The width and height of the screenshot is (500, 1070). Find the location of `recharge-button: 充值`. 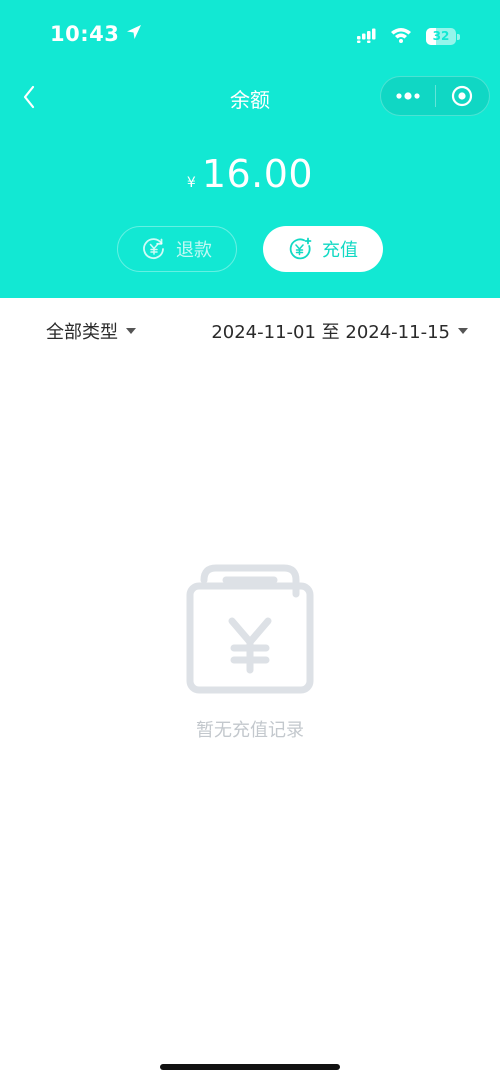

recharge-button: 充值 is located at coordinates (323, 249).